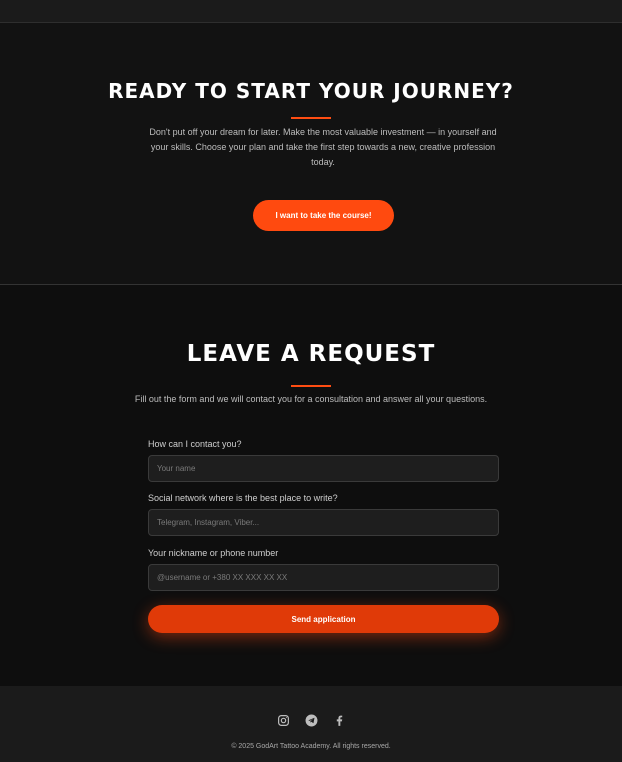 The image size is (622, 762). I want to click on social-network-input, so click(323, 522).